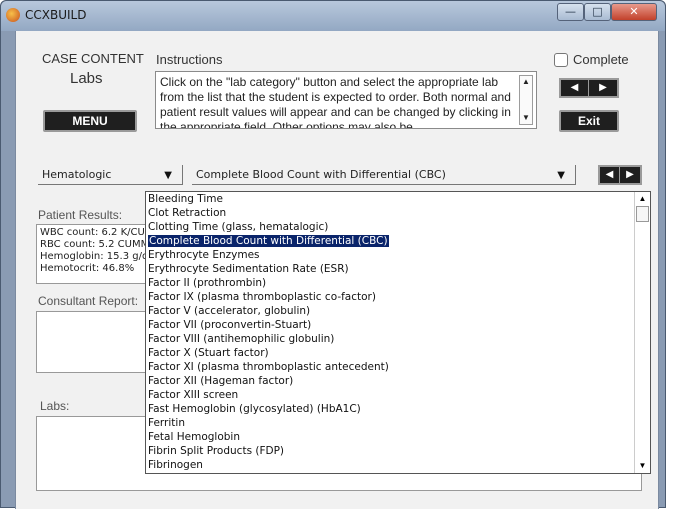 Image resolution: width=677 pixels, height=509 pixels. What do you see at coordinates (634, 12) in the screenshot?
I see `close-button: ✕` at bounding box center [634, 12].